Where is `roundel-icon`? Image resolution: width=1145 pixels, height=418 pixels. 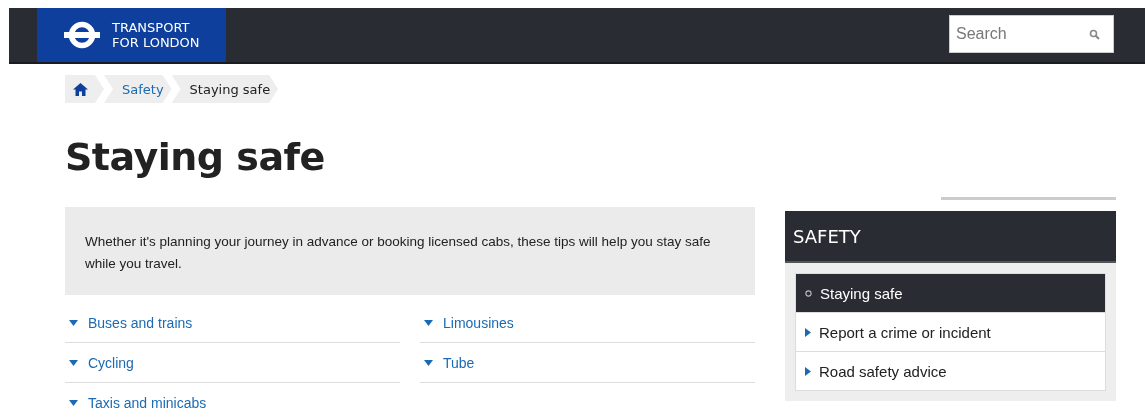
roundel-icon is located at coordinates (82, 35).